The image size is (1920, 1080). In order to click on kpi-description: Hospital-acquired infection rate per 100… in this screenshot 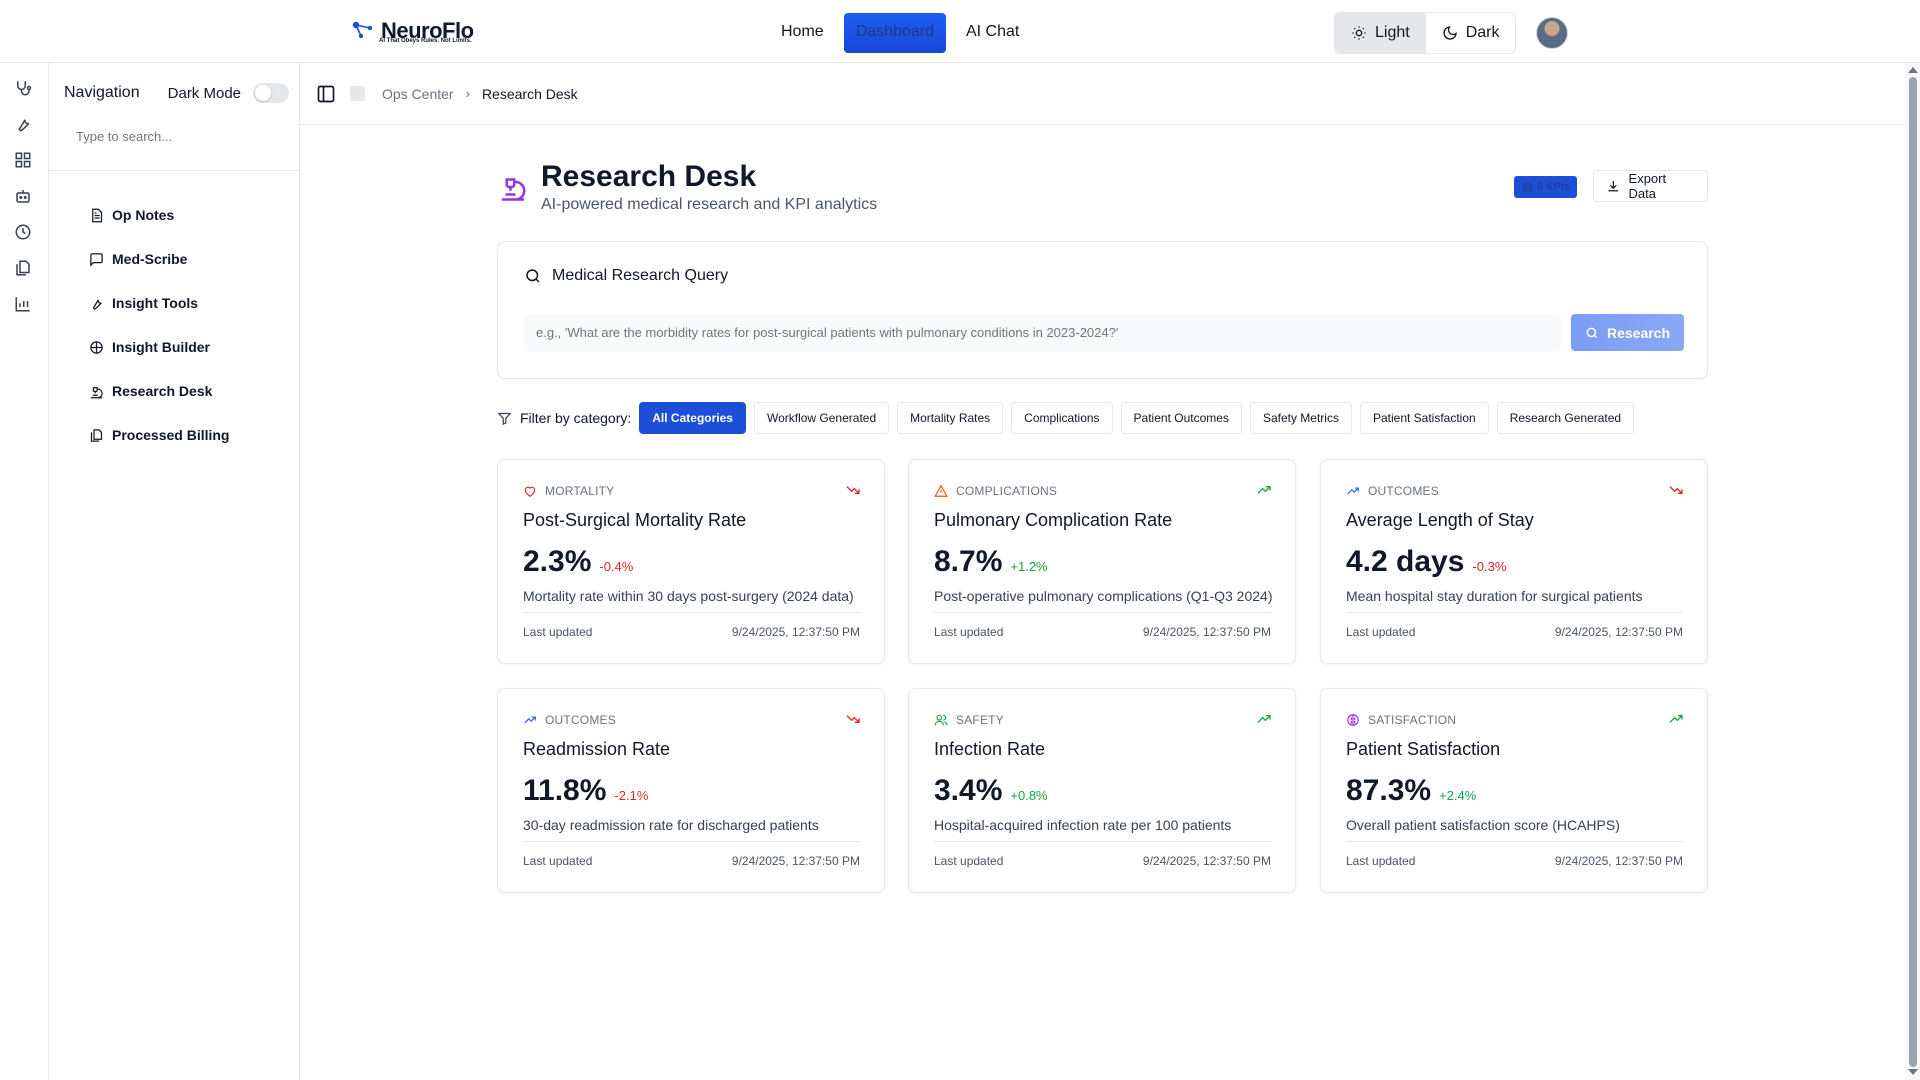, I will do `click(1083, 825)`.